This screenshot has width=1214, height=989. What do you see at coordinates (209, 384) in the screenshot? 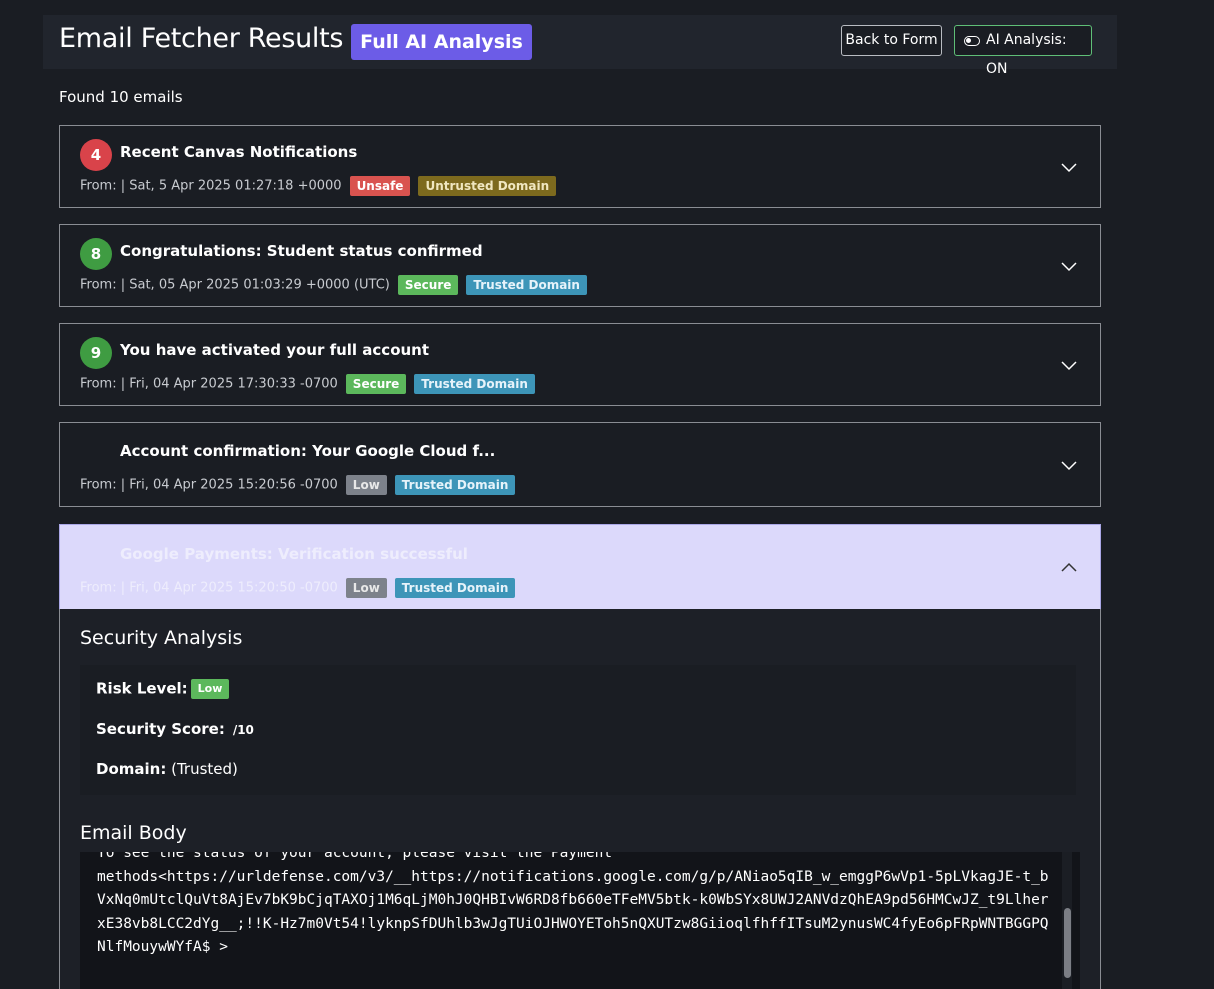
I see `email-from-date: From: | Fri, 04 Apr 2025 17:30:33 -0700` at bounding box center [209, 384].